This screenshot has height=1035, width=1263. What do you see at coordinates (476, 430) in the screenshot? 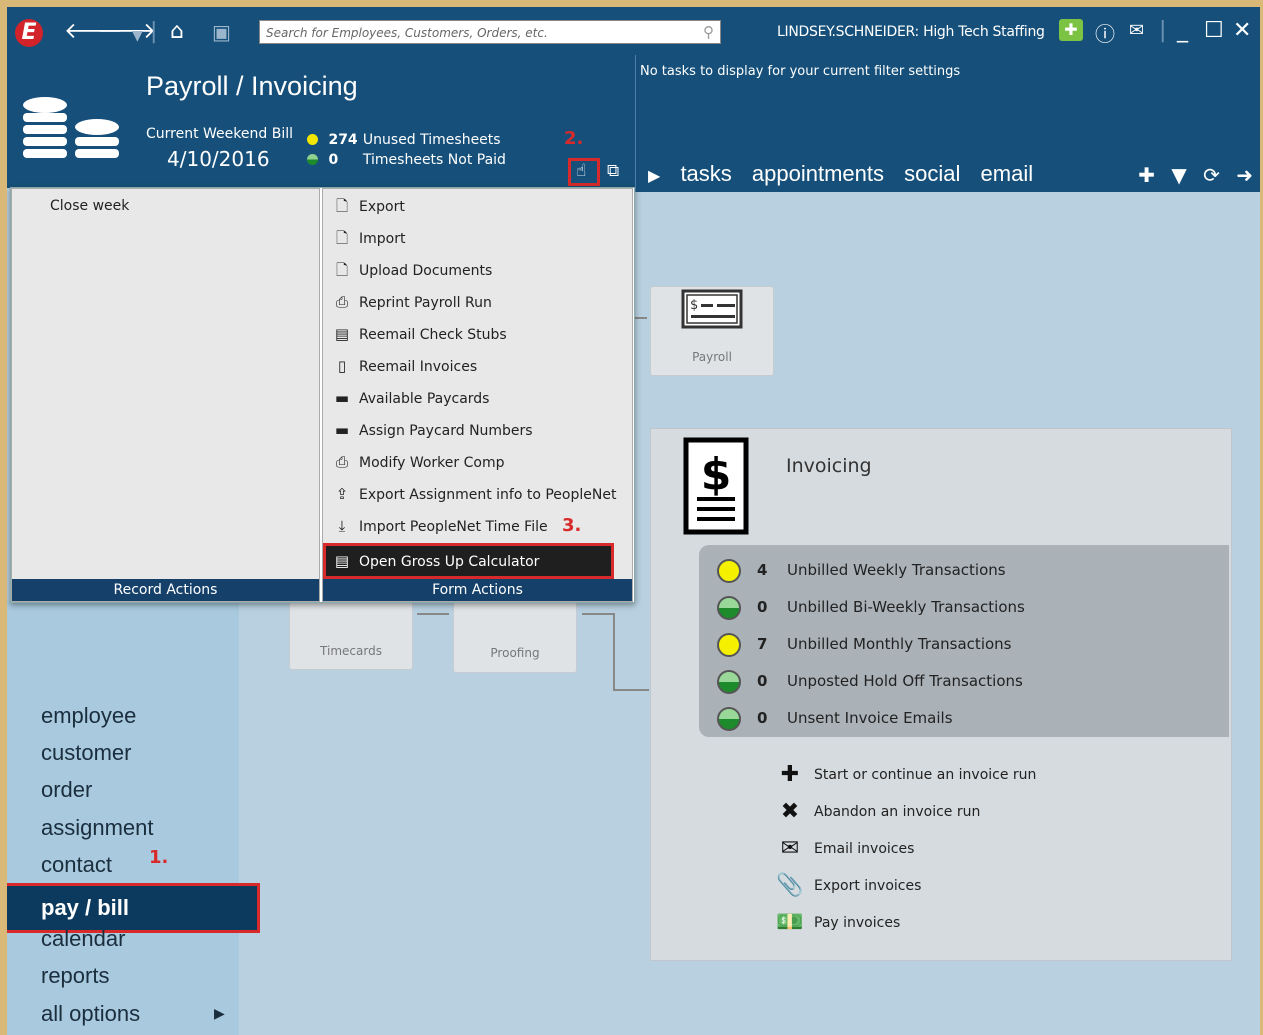
I see `menu-item-assign-paycard-numbers: ▬ Assign Paycard Numbers` at bounding box center [476, 430].